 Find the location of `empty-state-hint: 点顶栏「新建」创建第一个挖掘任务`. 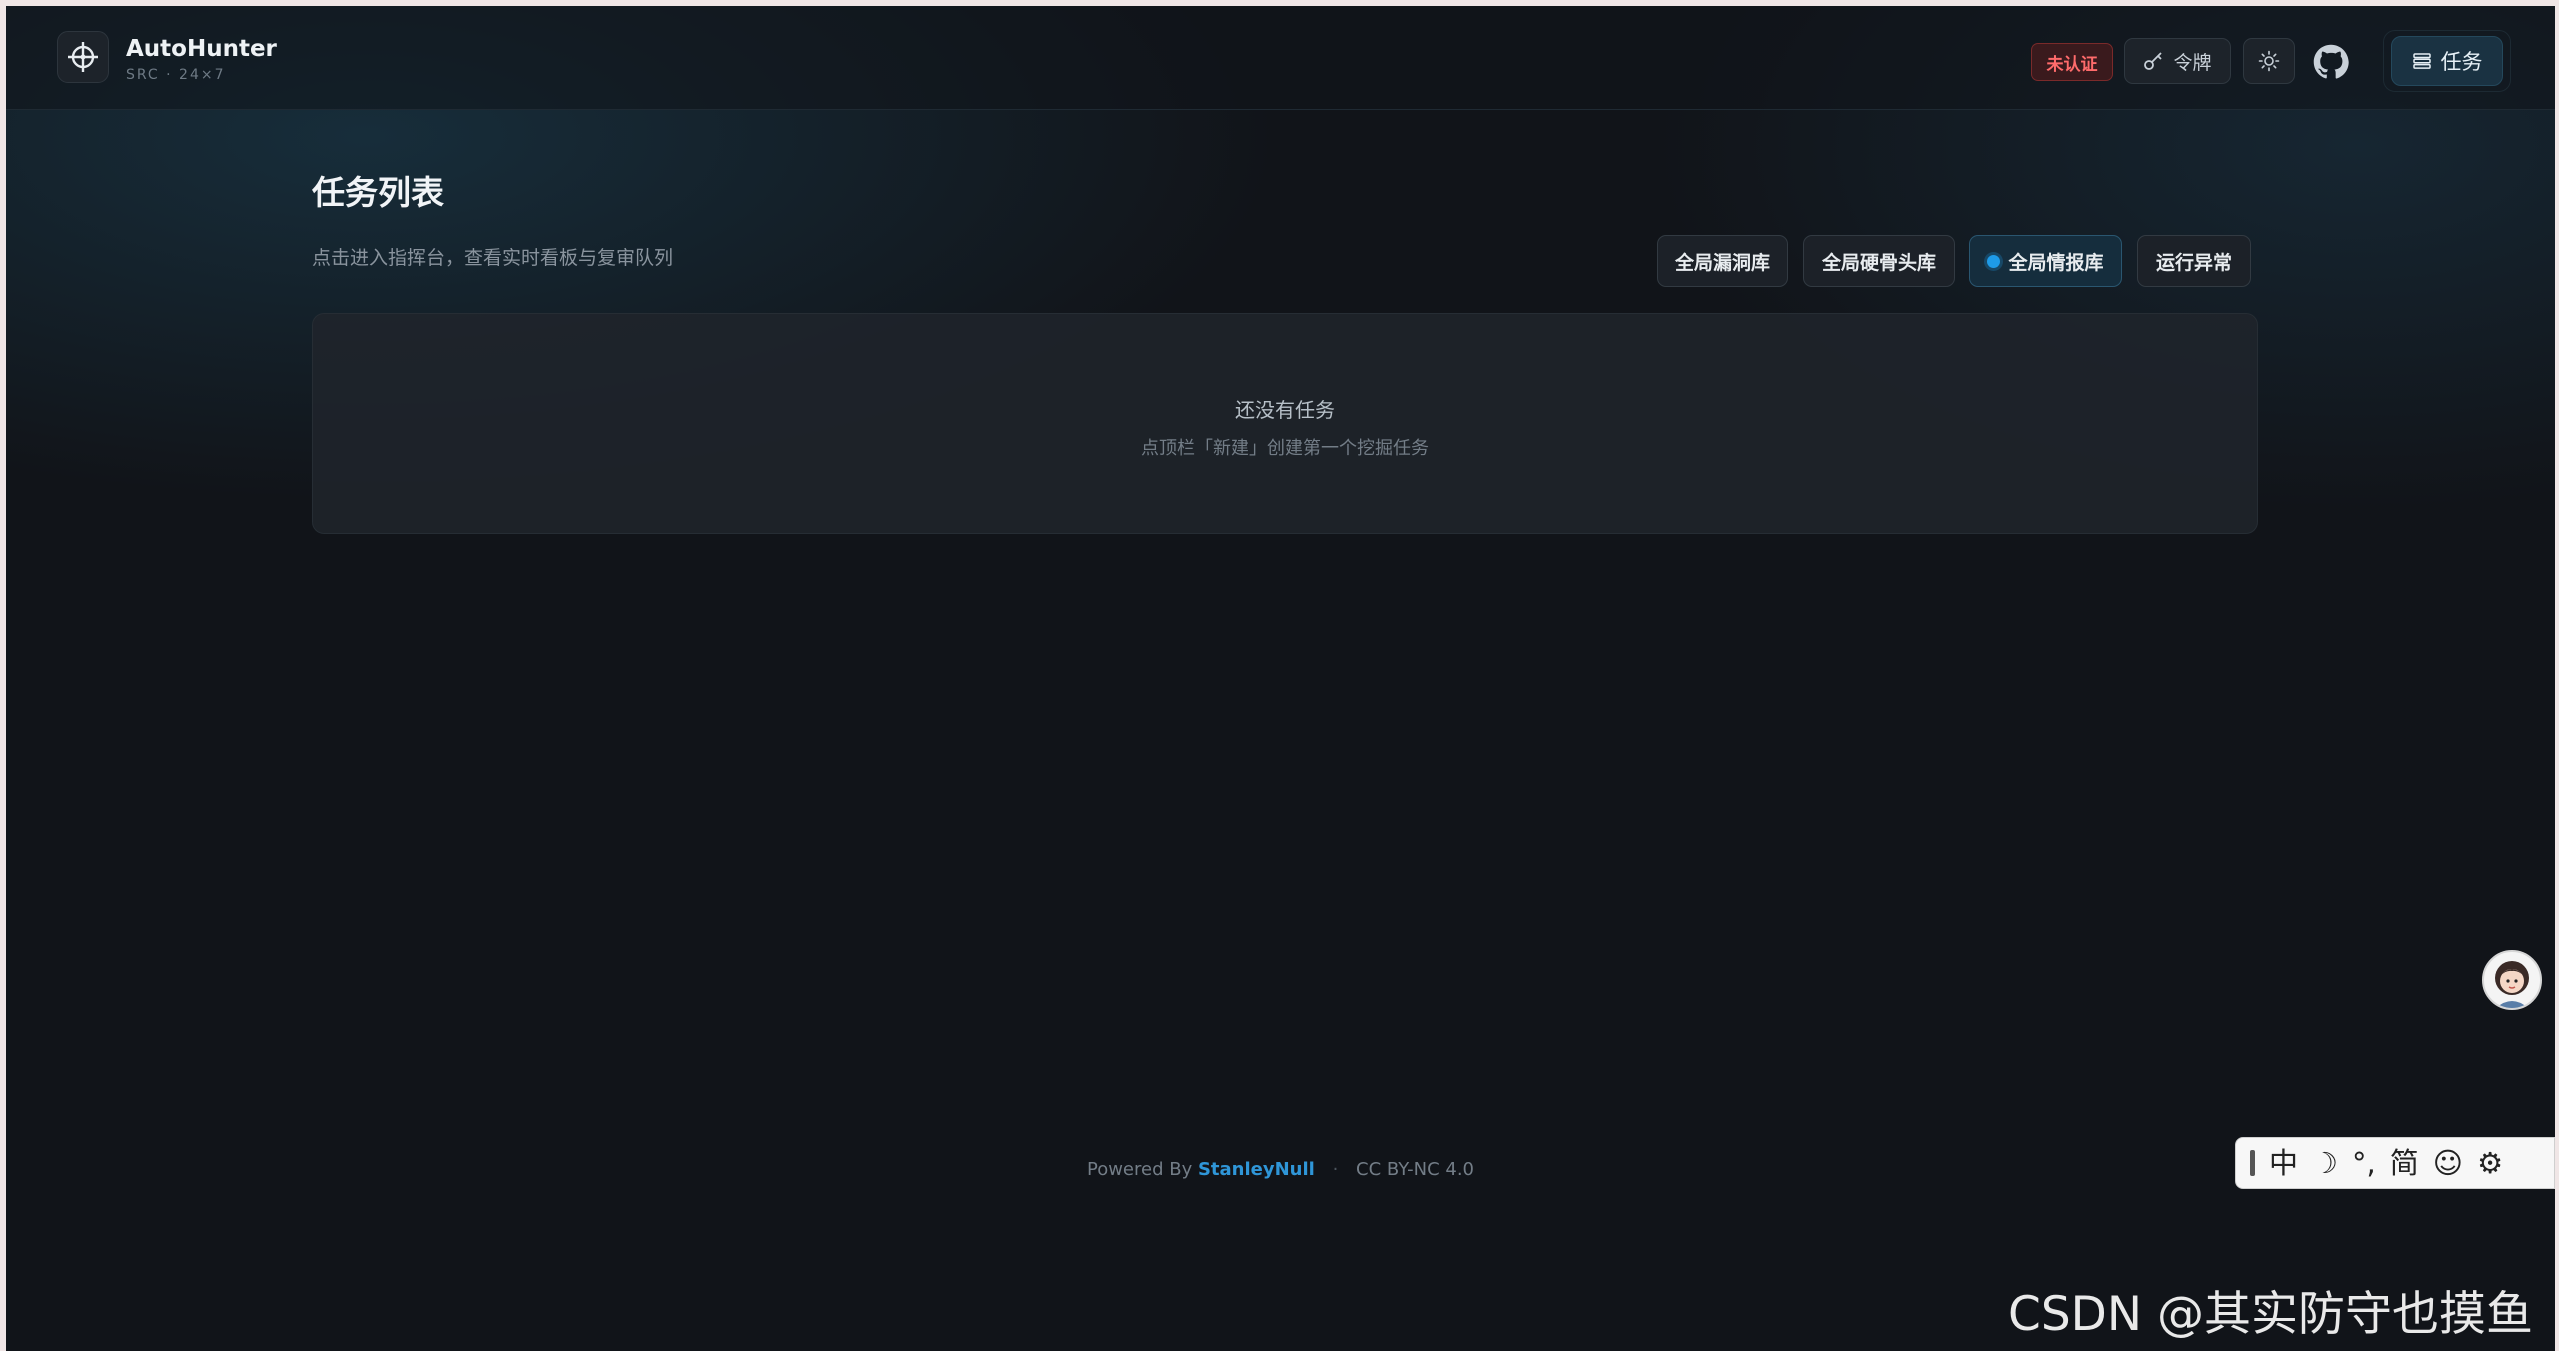

empty-state-hint: 点顶栏「新建」创建第一个挖掘任务 is located at coordinates (1285, 448).